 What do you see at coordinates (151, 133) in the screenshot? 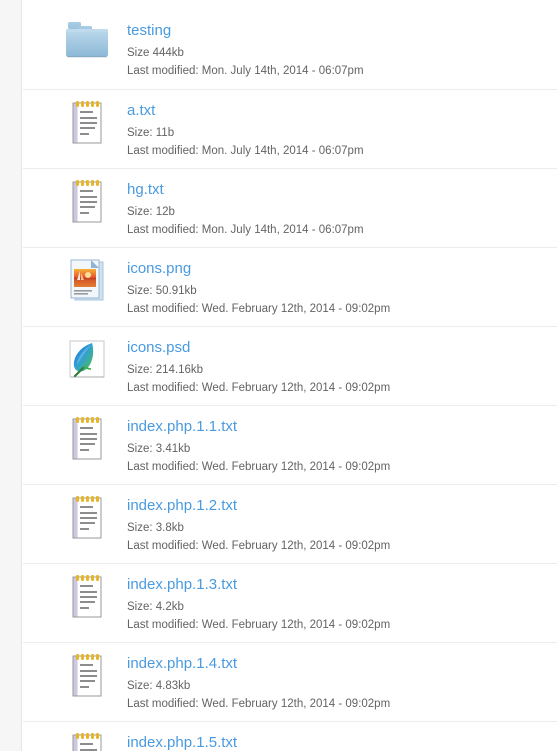
I see `file-size-label: Size: 11b` at bounding box center [151, 133].